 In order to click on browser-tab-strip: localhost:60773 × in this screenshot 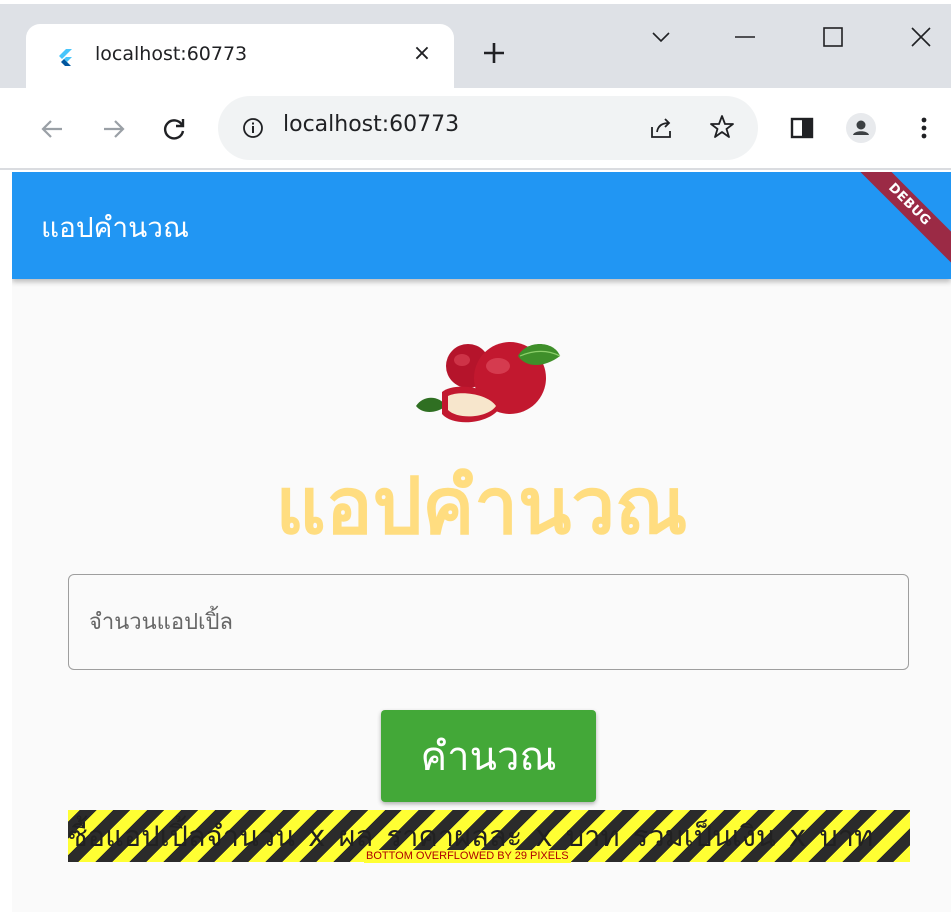, I will do `click(475, 44)`.